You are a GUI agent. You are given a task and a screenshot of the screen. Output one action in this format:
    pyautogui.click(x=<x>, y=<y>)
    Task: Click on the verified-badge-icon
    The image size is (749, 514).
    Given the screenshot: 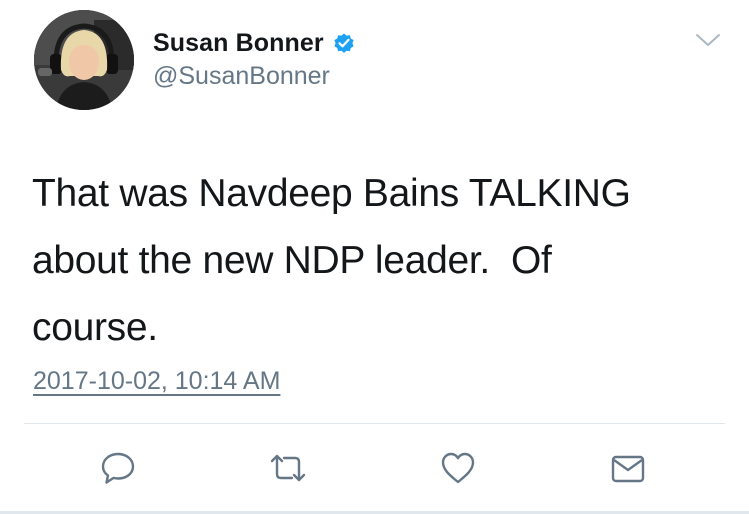 What is the action you would take?
    pyautogui.click(x=344, y=43)
    